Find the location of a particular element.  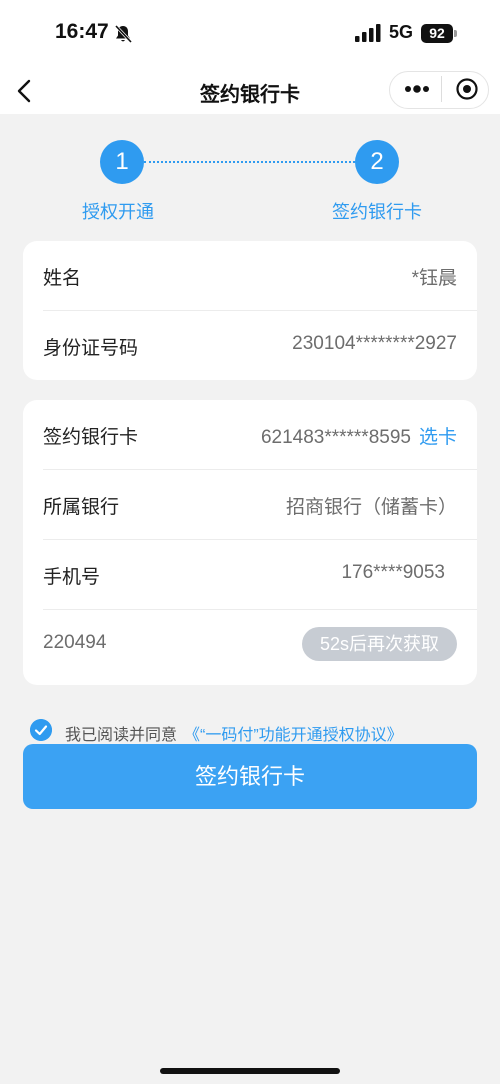

agreement-row: 我已阅读并同意 《“一码付”功能开通授权协议》 is located at coordinates (255, 732).